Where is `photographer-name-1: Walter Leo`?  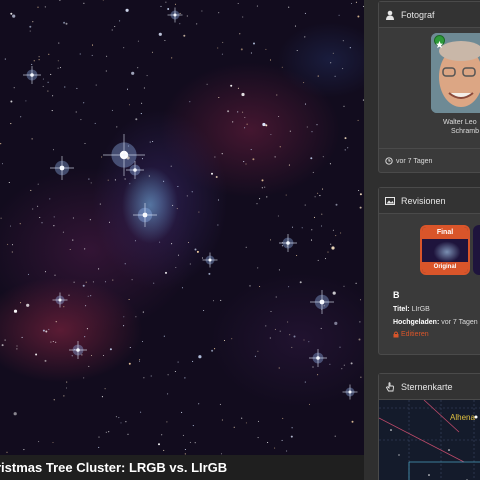
photographer-name-1: Walter Leo is located at coordinates (460, 122).